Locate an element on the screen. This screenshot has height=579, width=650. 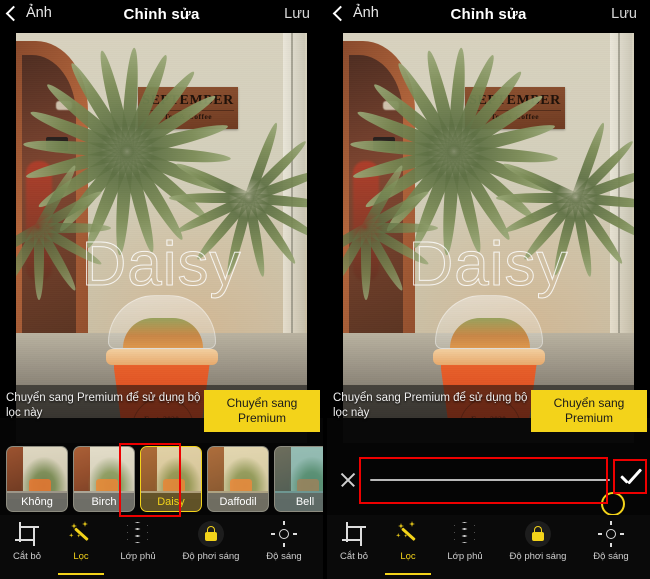
filter-label: Daffodil is located at coordinates (238, 502).